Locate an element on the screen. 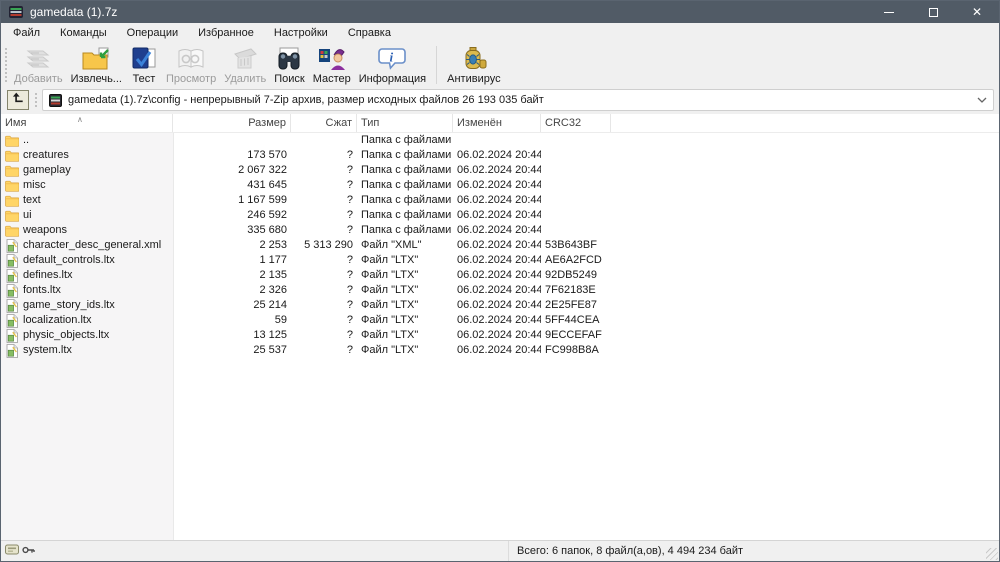  cell-name: gameplay is located at coordinates (87, 170).